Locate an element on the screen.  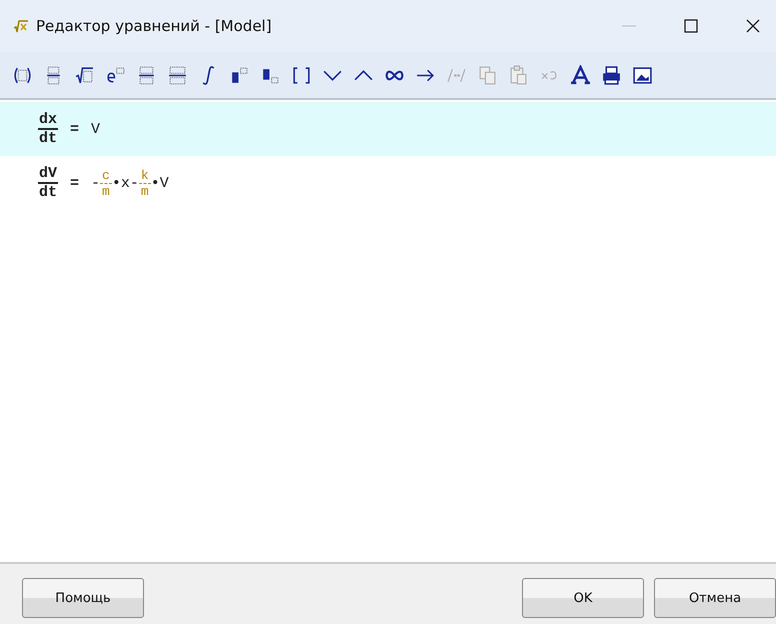
close-icon is located at coordinates (753, 26).